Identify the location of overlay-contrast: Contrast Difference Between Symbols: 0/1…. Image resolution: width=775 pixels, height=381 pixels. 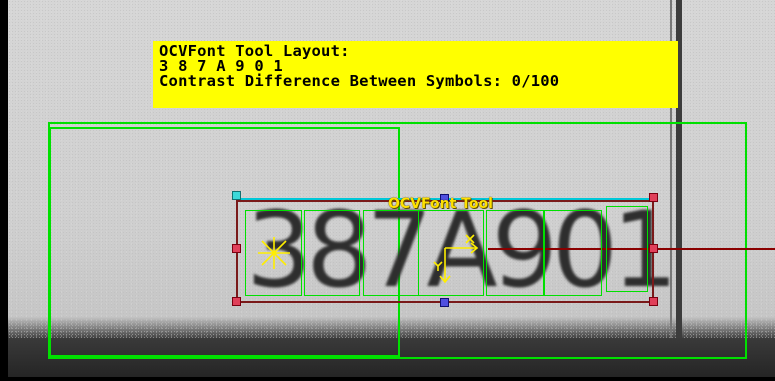
(359, 81).